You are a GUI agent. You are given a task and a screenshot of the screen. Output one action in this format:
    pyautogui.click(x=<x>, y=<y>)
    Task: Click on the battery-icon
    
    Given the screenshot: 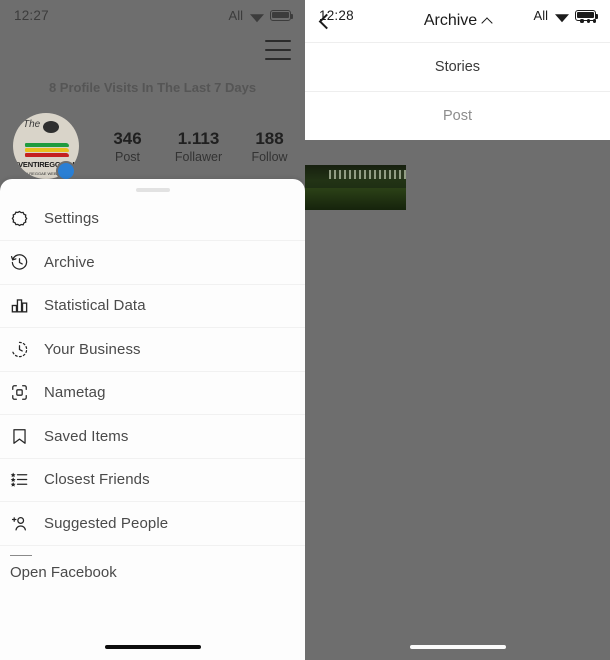 What is the action you would take?
    pyautogui.click(x=282, y=15)
    